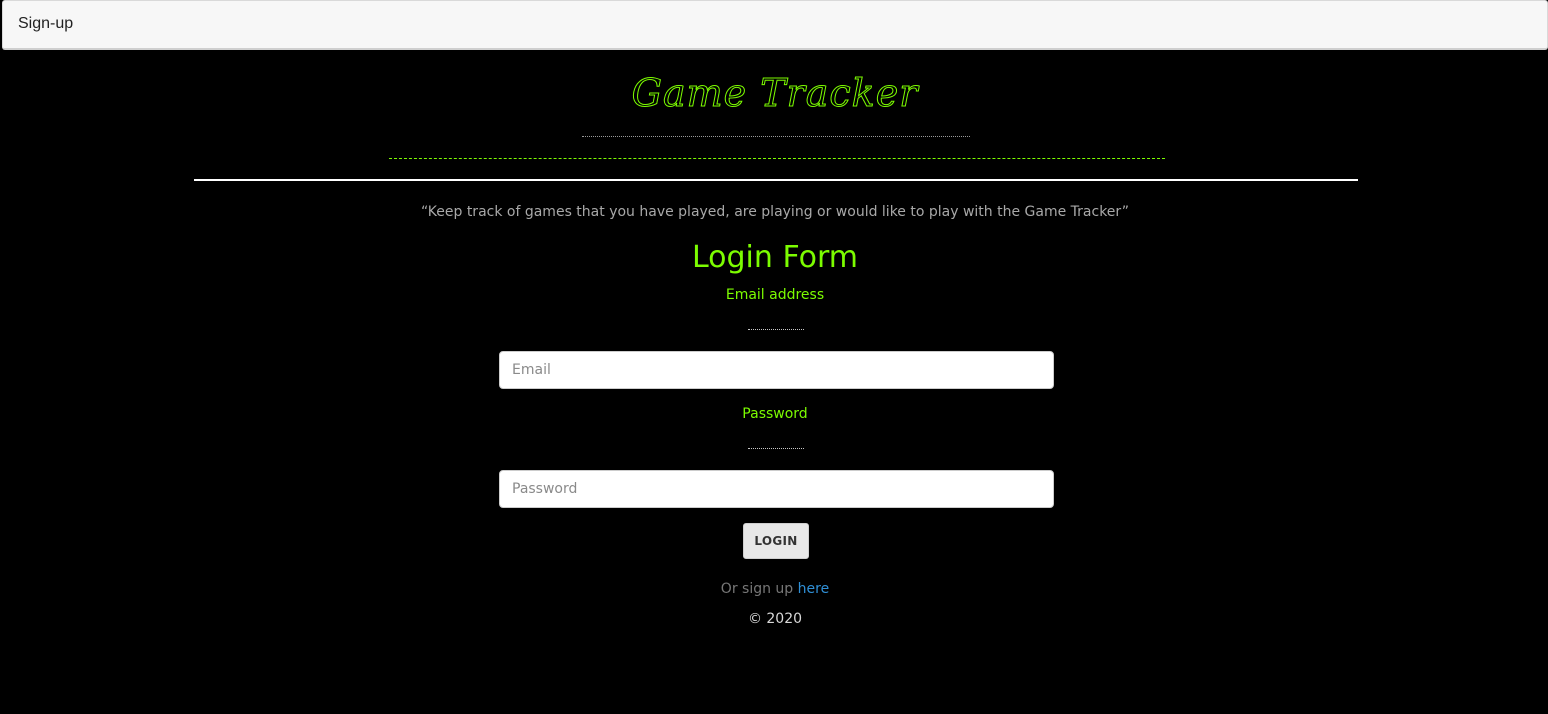  What do you see at coordinates (46, 23) in the screenshot?
I see `window-title: Sign-up` at bounding box center [46, 23].